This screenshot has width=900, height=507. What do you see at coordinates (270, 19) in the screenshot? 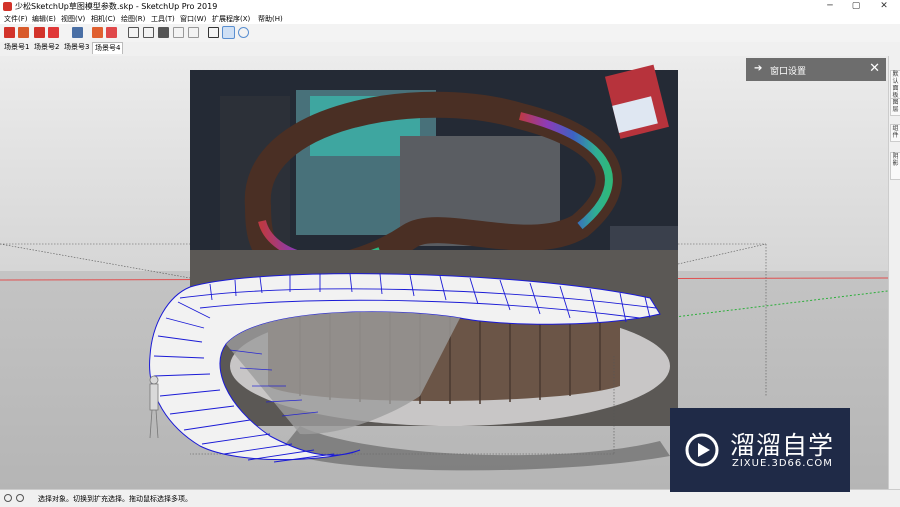
I see `menu-help: 帮助(H)` at bounding box center [270, 19].